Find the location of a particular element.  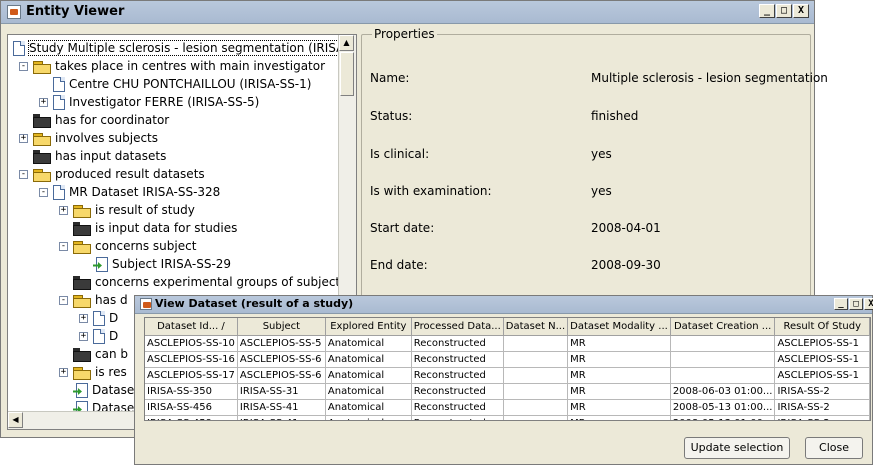

dataset-title-bar: View Dataset (result of a study) _ □ X is located at coordinates (504, 305).